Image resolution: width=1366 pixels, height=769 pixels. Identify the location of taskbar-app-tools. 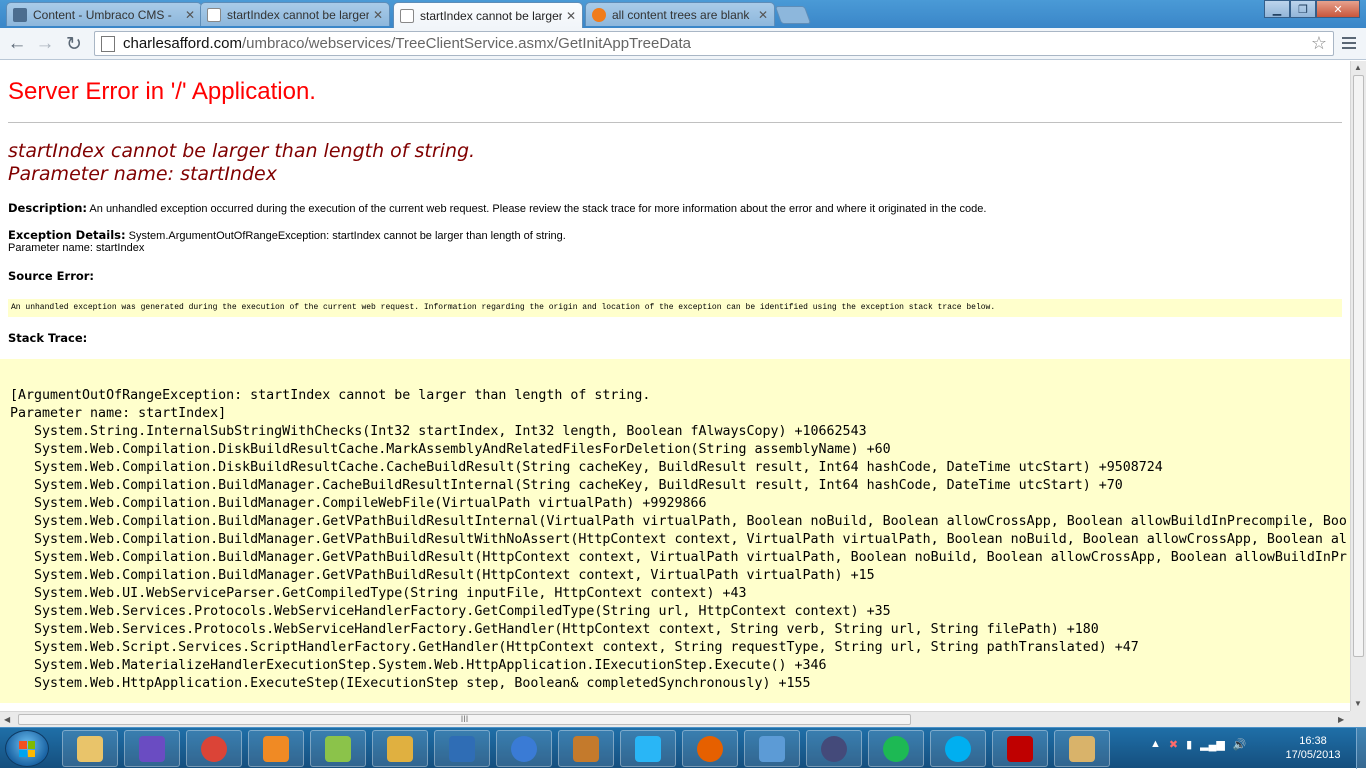
(400, 748).